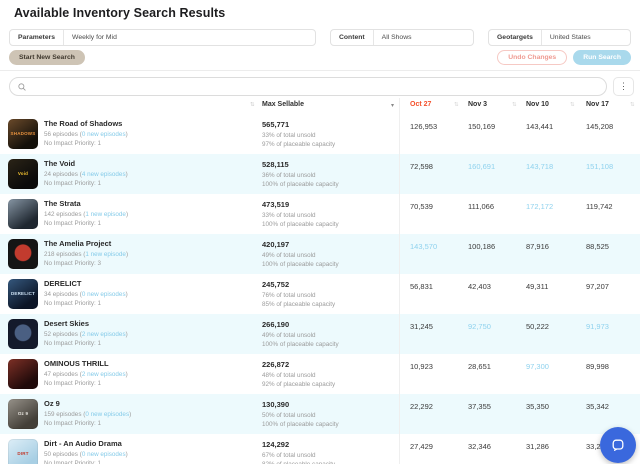 The height and width of the screenshot is (464, 640). What do you see at coordinates (314, 86) in the screenshot?
I see `search-input` at bounding box center [314, 86].